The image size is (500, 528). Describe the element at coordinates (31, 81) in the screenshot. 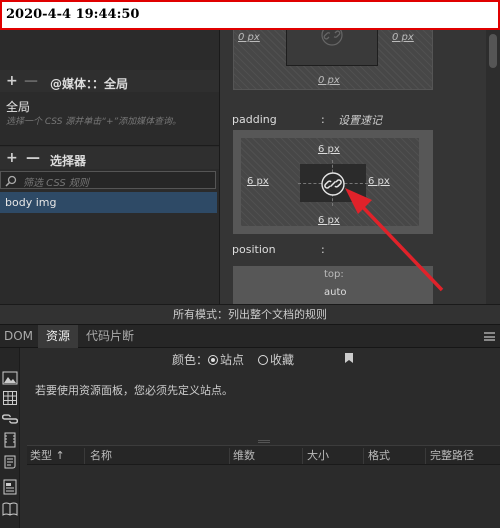

I see `remove-media-button: —` at that location.